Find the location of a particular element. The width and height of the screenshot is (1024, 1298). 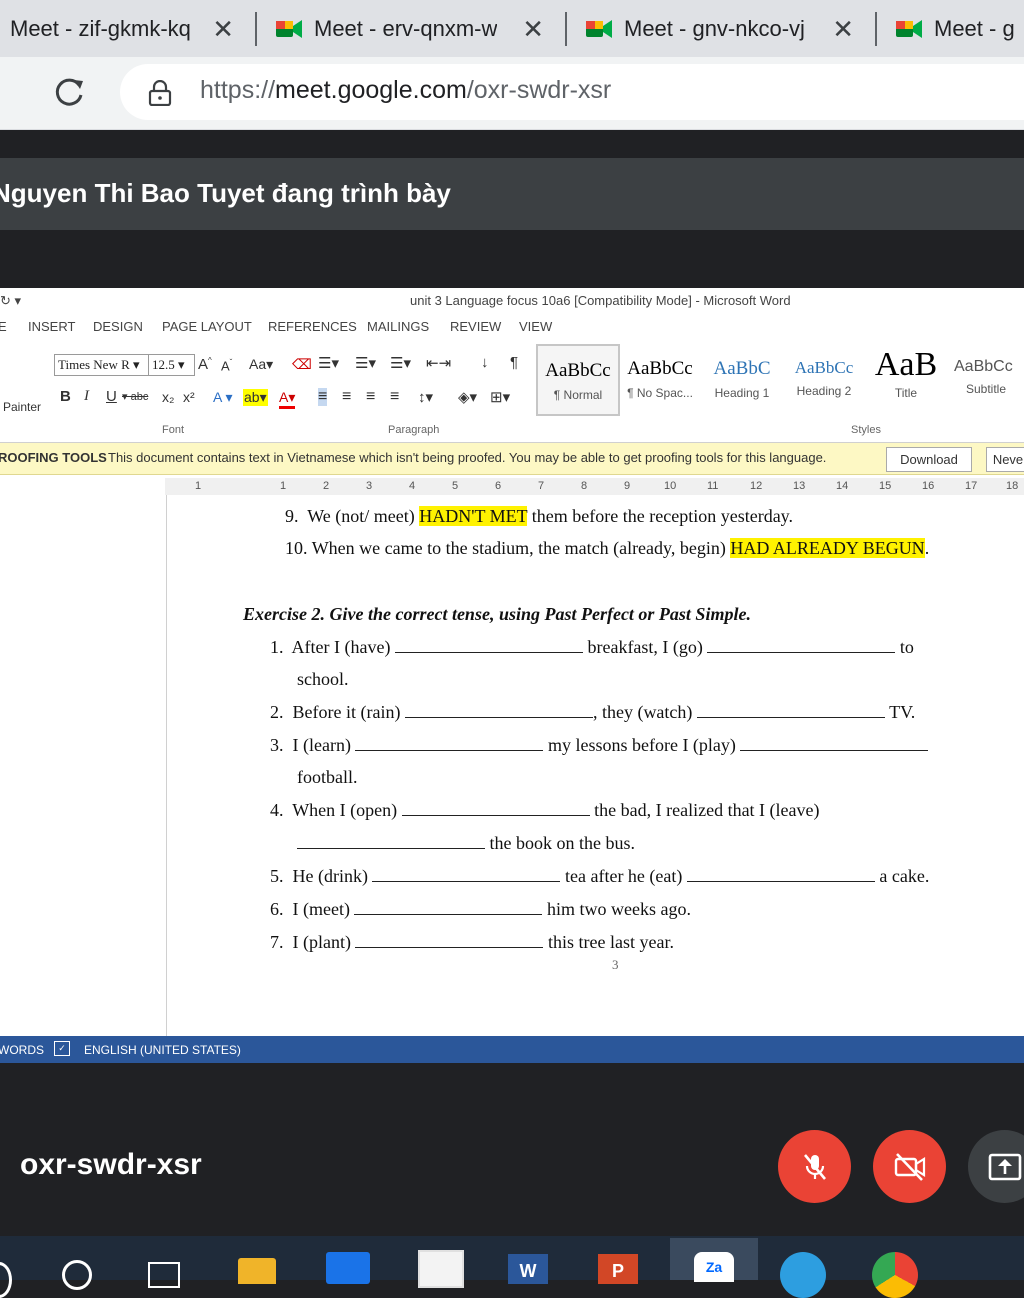

chrome-icon is located at coordinates (895, 1275).